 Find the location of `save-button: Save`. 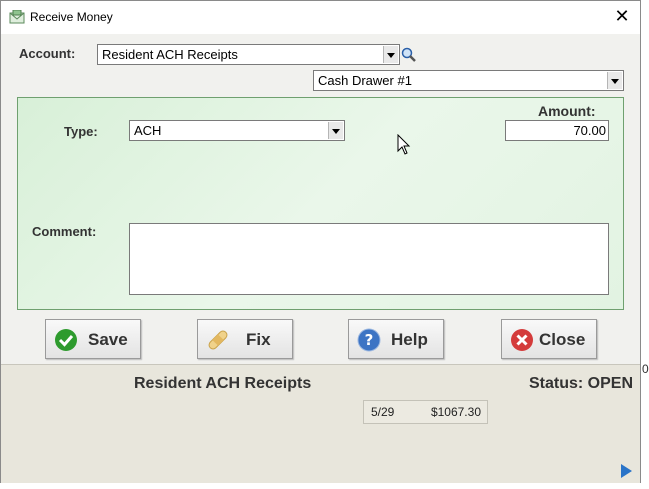

save-button: Save is located at coordinates (93, 339).